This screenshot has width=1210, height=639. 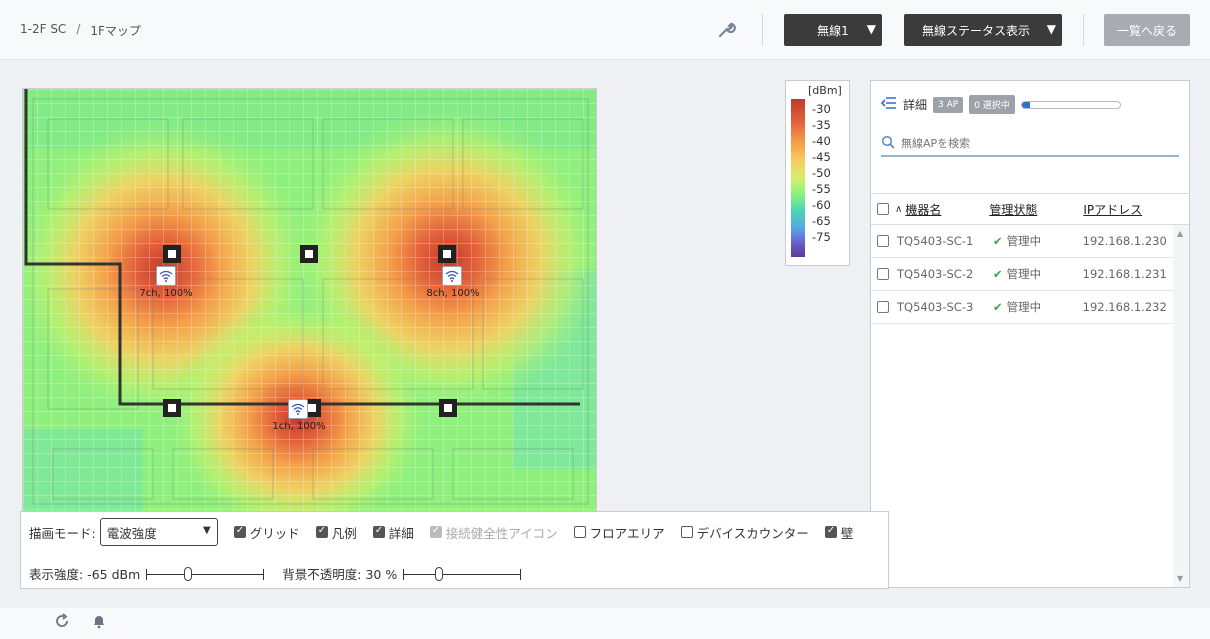 What do you see at coordinates (888, 104) in the screenshot?
I see `collapse-list-icon` at bounding box center [888, 104].